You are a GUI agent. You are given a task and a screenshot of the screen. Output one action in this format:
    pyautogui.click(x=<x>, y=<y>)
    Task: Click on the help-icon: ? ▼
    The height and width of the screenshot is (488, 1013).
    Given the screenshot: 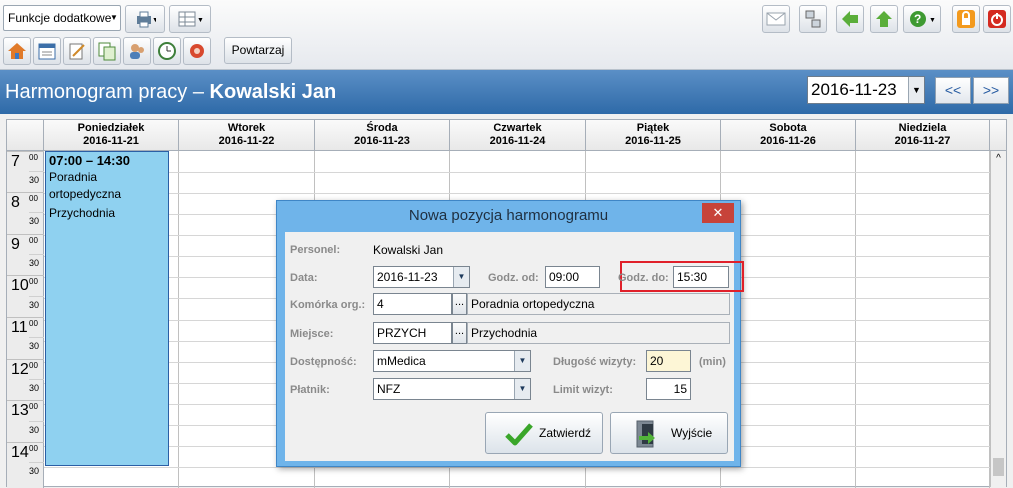 What is the action you would take?
    pyautogui.click(x=923, y=19)
    